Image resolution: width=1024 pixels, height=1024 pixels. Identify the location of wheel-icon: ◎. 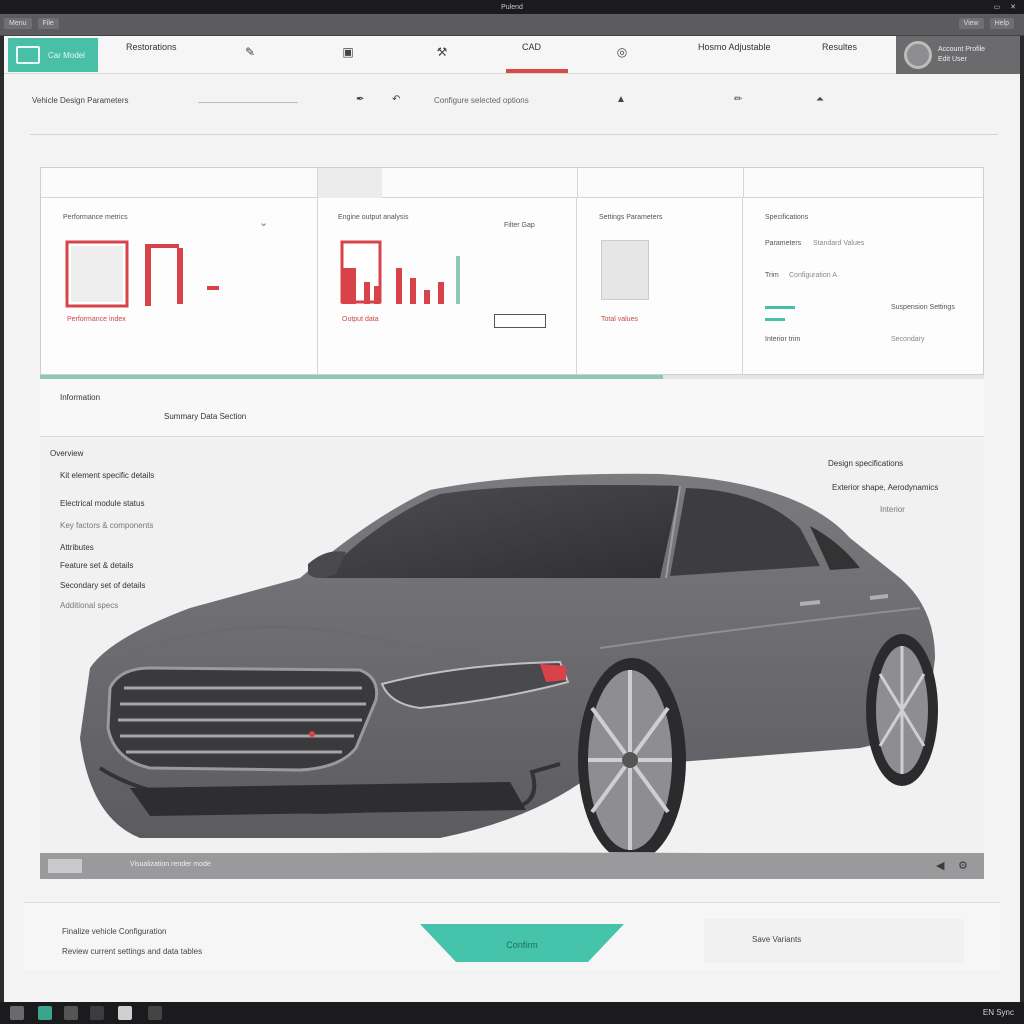
(622, 52).